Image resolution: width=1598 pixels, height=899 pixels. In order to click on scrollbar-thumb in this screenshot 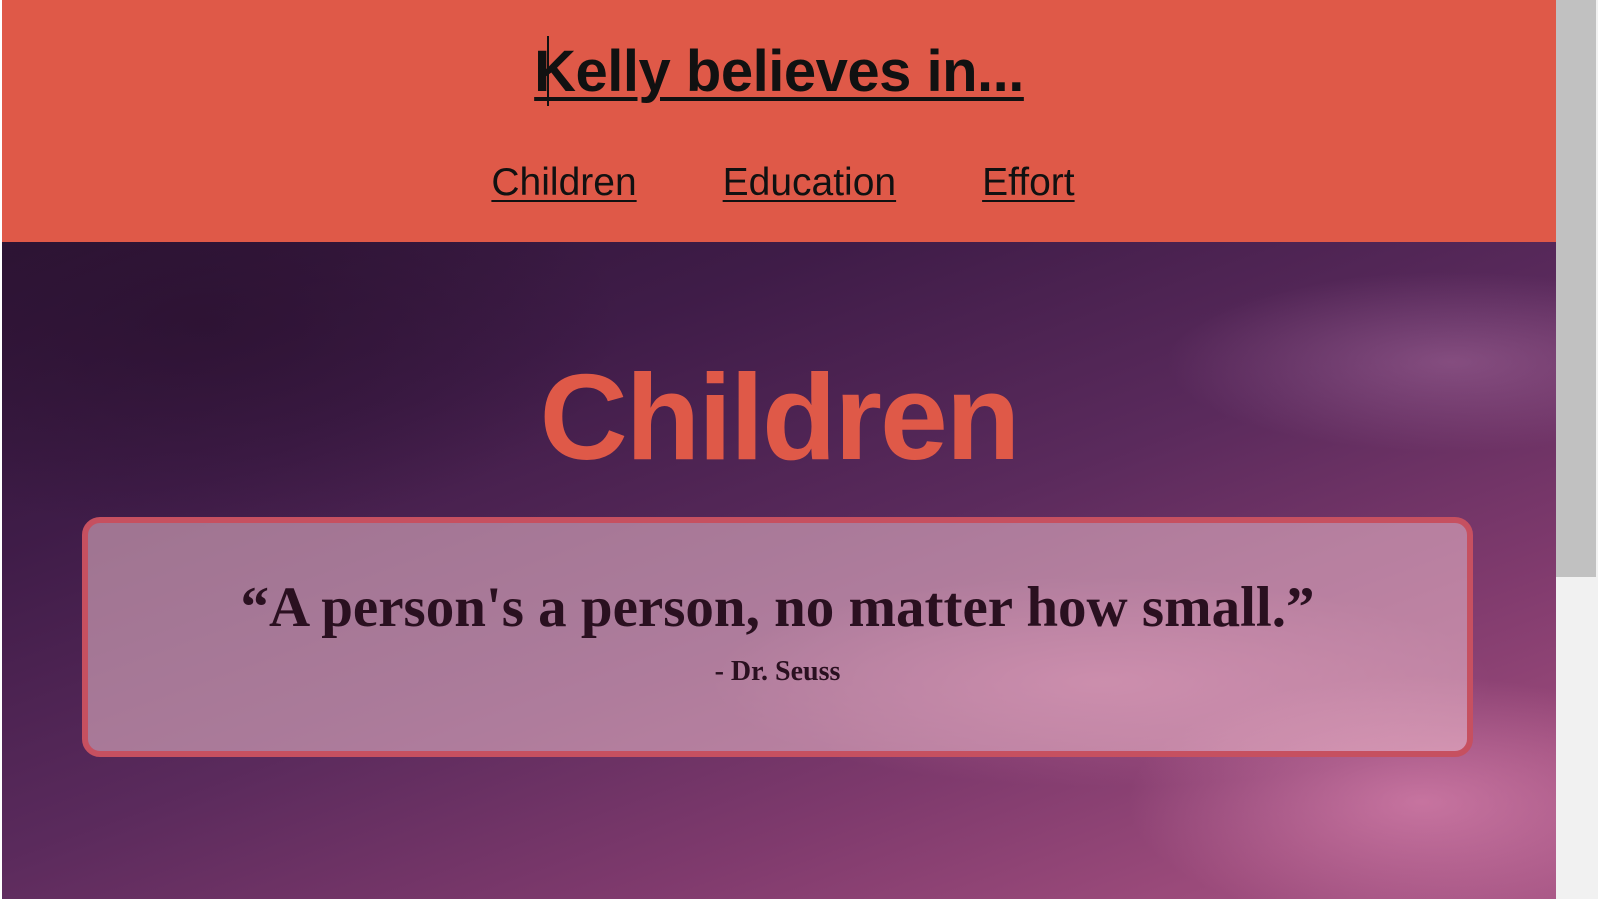, I will do `click(1576, 288)`.